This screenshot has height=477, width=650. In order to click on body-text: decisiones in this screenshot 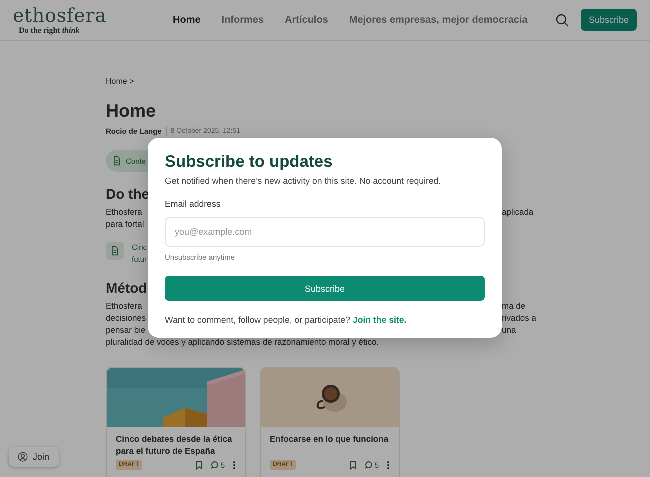, I will do `click(126, 318)`.